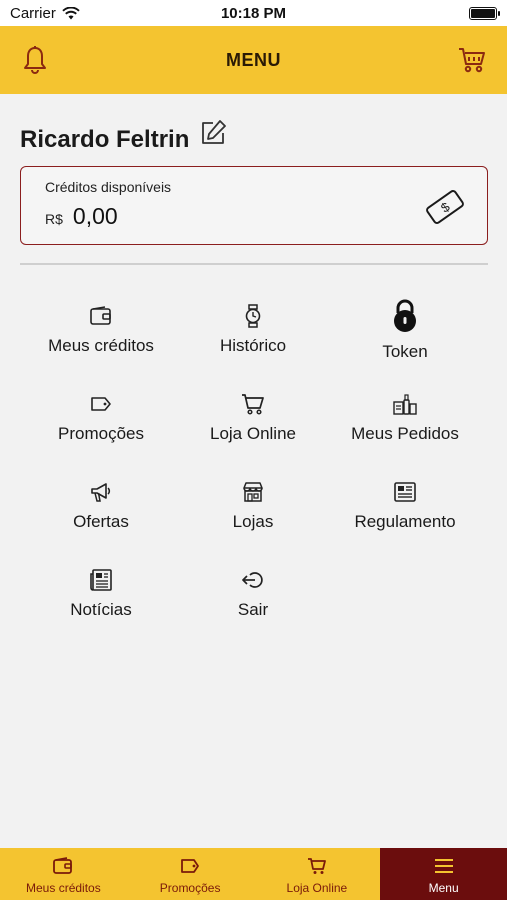  I want to click on watch-icon, so click(253, 316).